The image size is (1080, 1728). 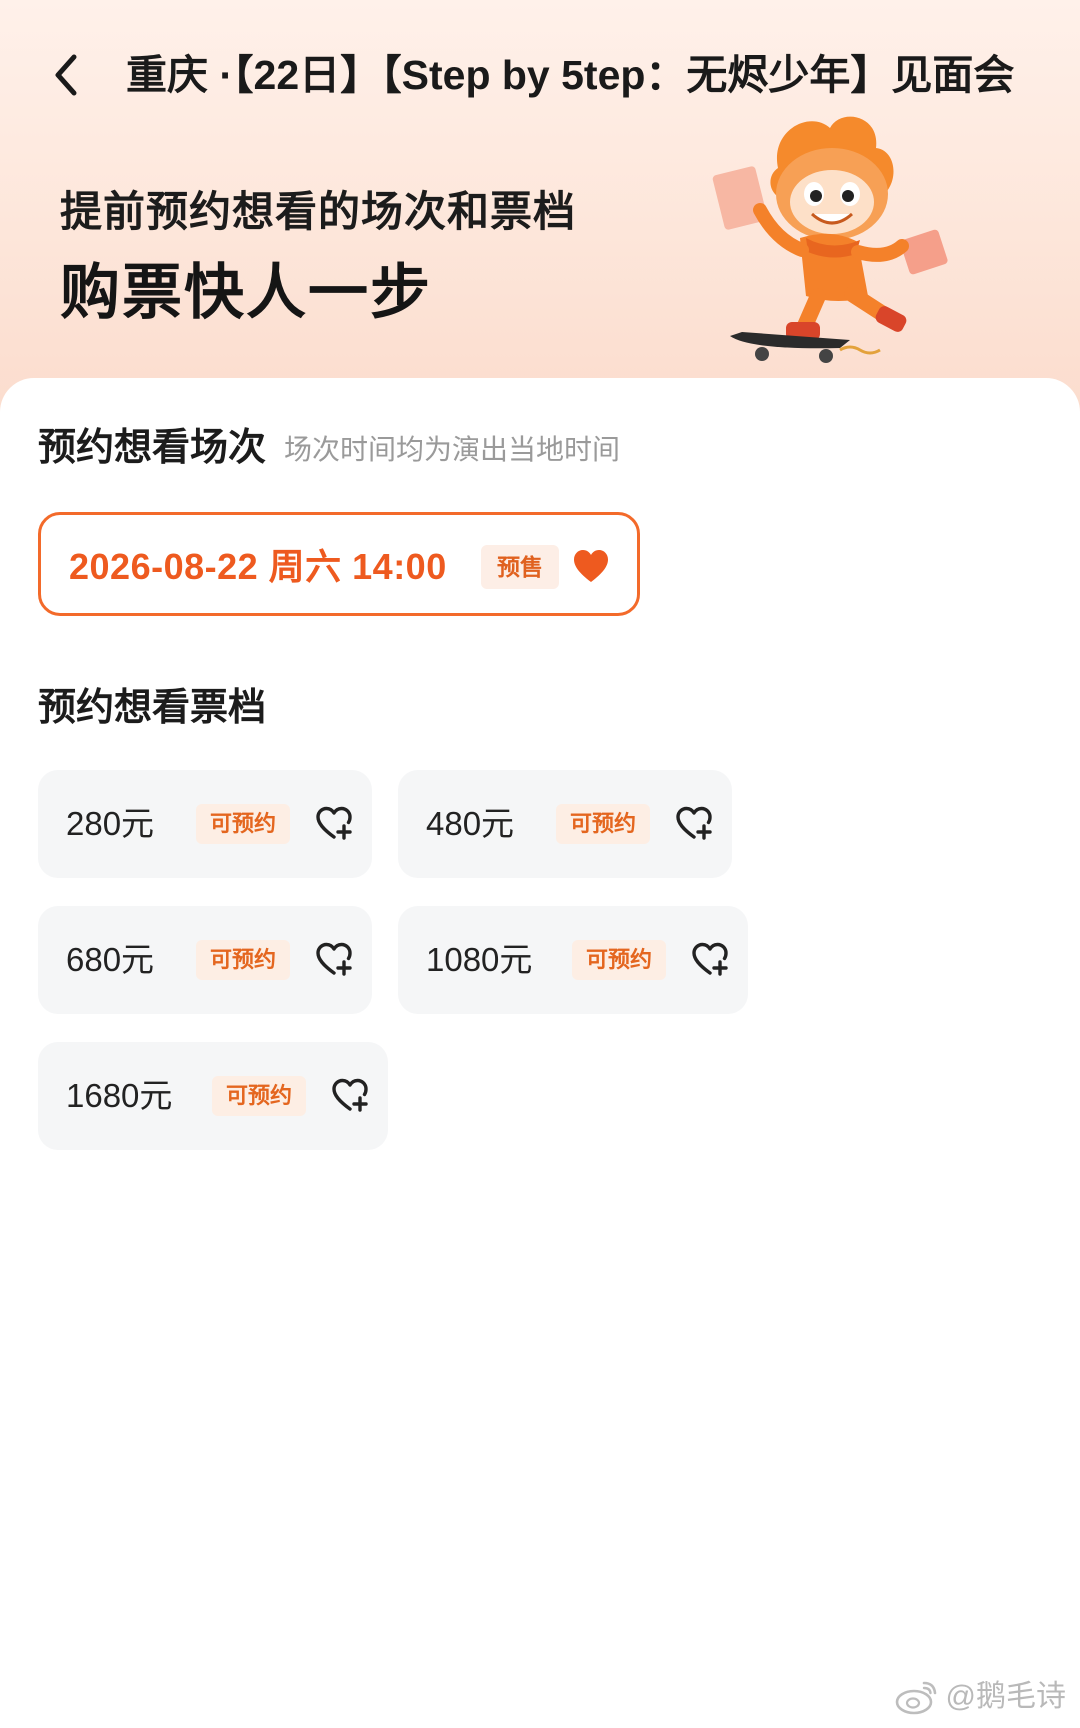 I want to click on tier-price: 280元, so click(x=110, y=823).